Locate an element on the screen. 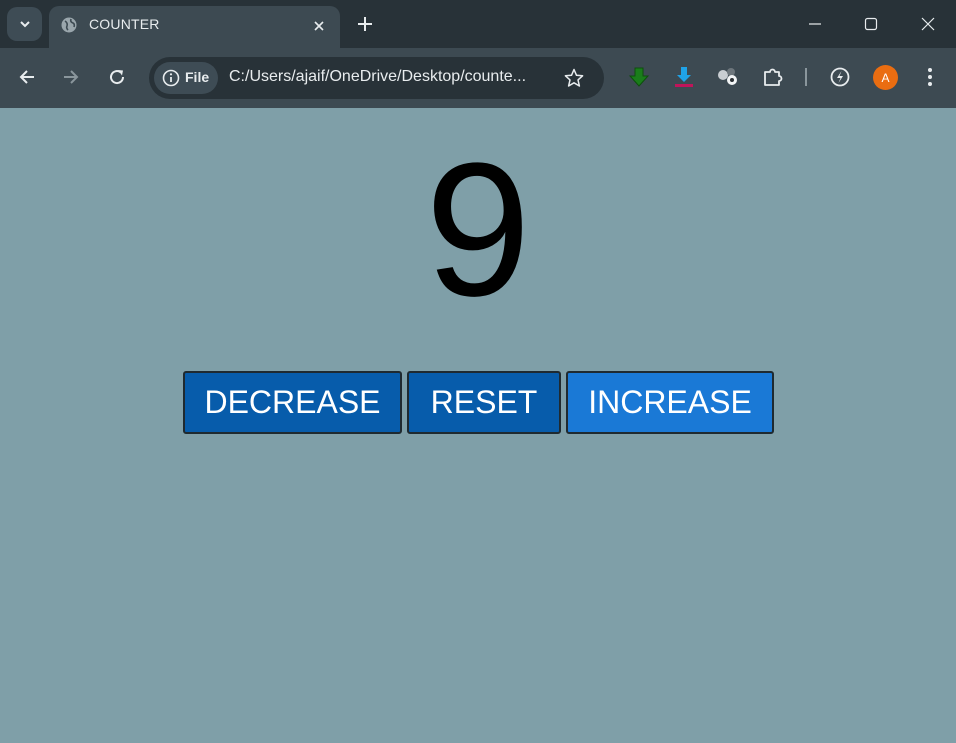  extension-molecule-icon is located at coordinates (727, 76).